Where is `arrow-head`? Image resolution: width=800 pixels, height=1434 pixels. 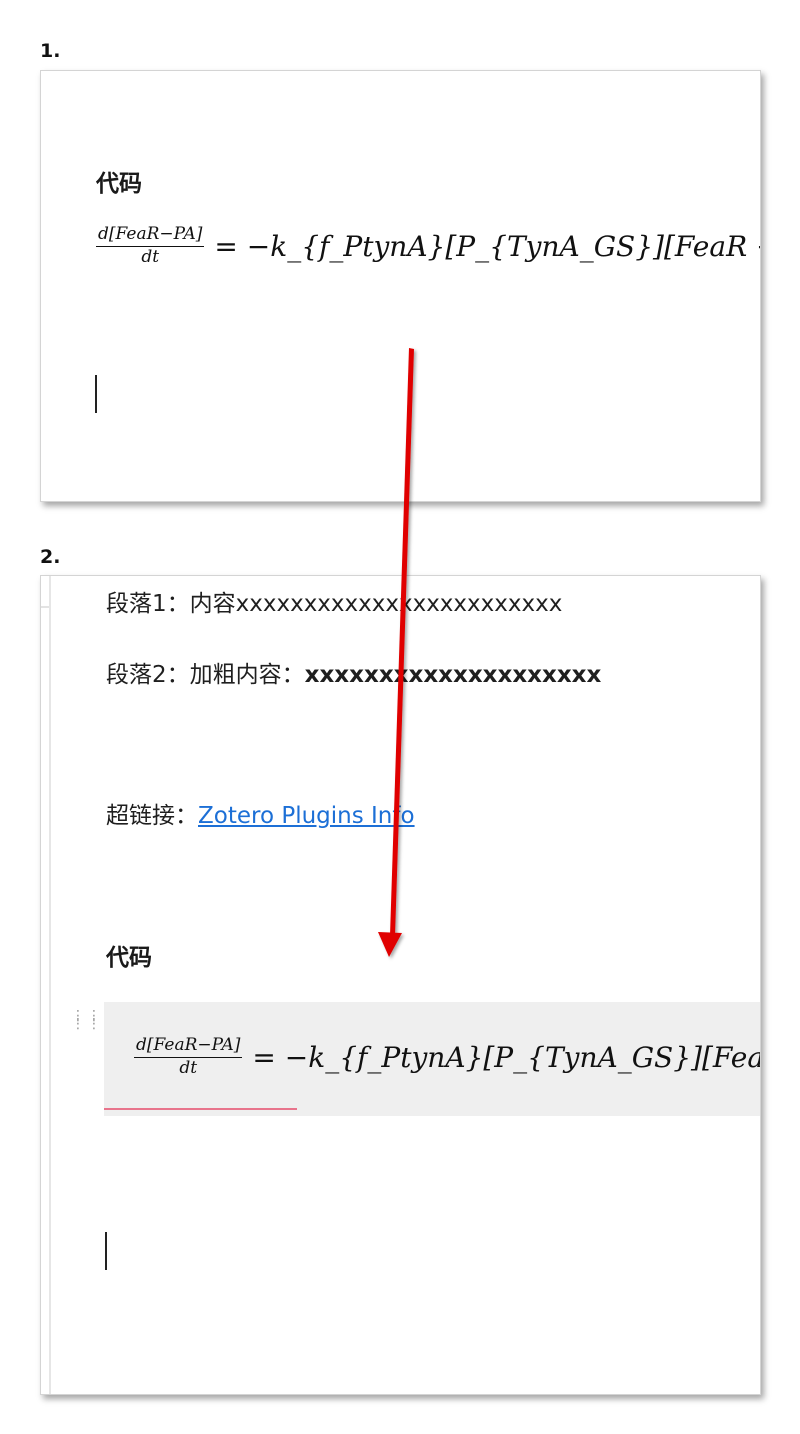 arrow-head is located at coordinates (390, 944).